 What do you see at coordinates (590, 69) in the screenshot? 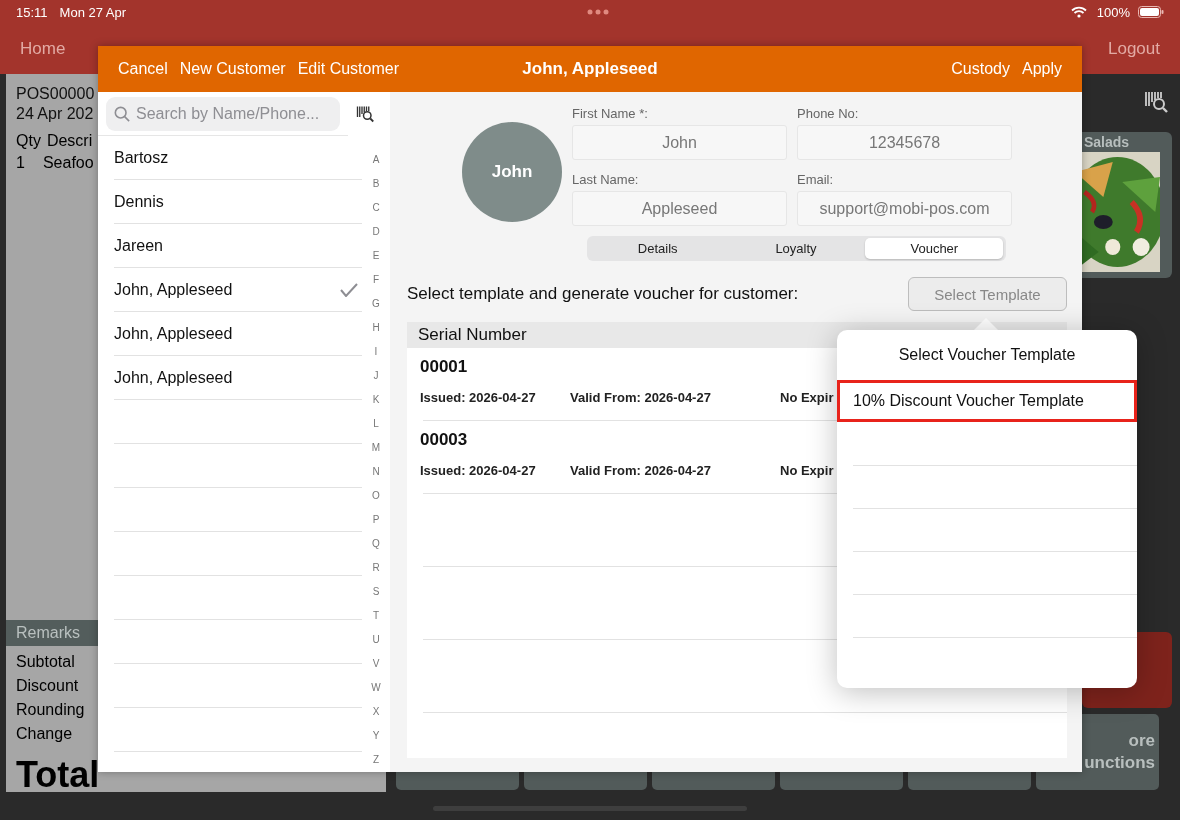
I see `dialog-title: John, Appleseed` at bounding box center [590, 69].